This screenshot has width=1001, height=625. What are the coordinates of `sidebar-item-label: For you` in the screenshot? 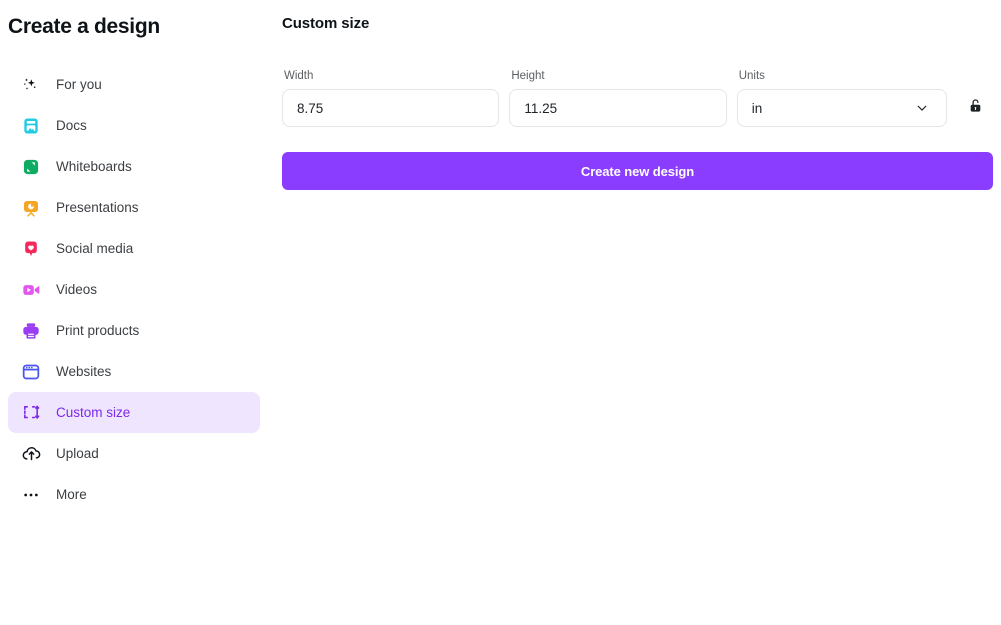 It's located at (79, 84).